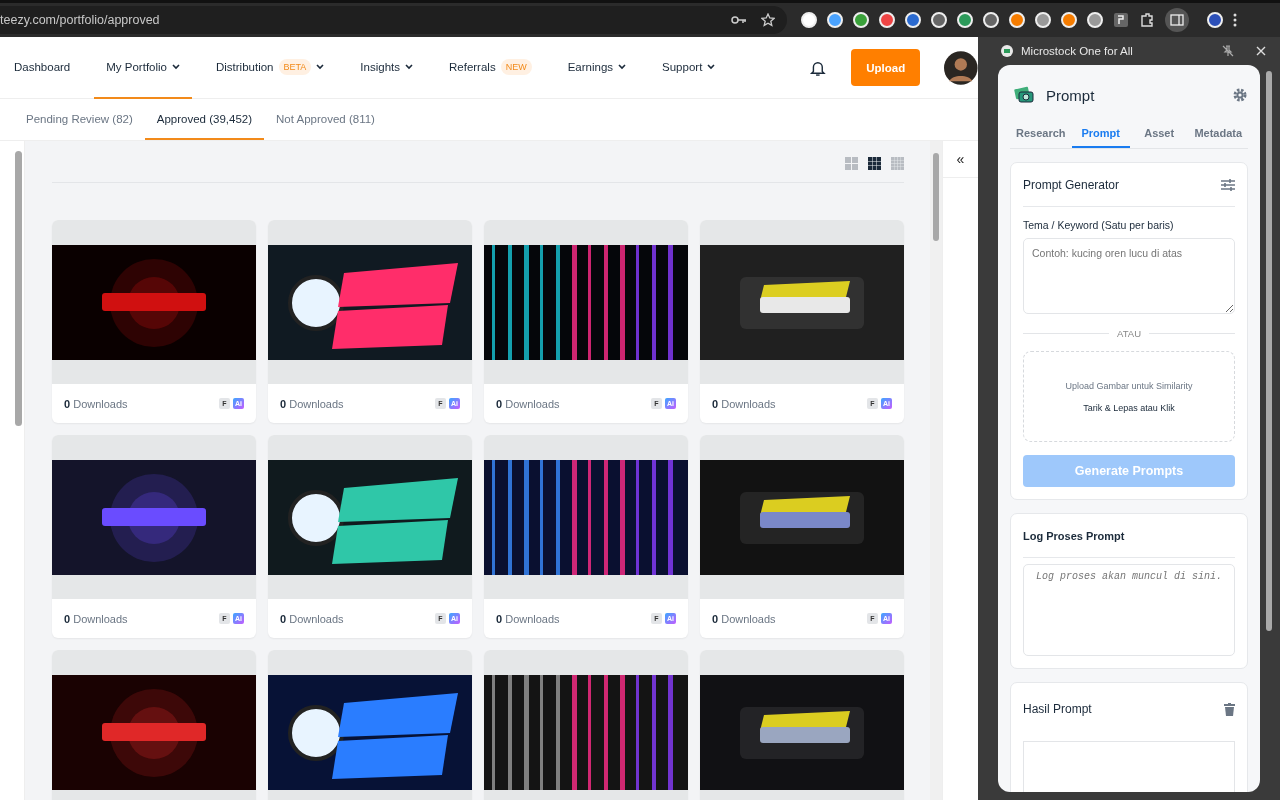 The image size is (1280, 800). Describe the element at coordinates (325, 119) in the screenshot. I see `portfolio-tab: Not Approved (811)` at that location.